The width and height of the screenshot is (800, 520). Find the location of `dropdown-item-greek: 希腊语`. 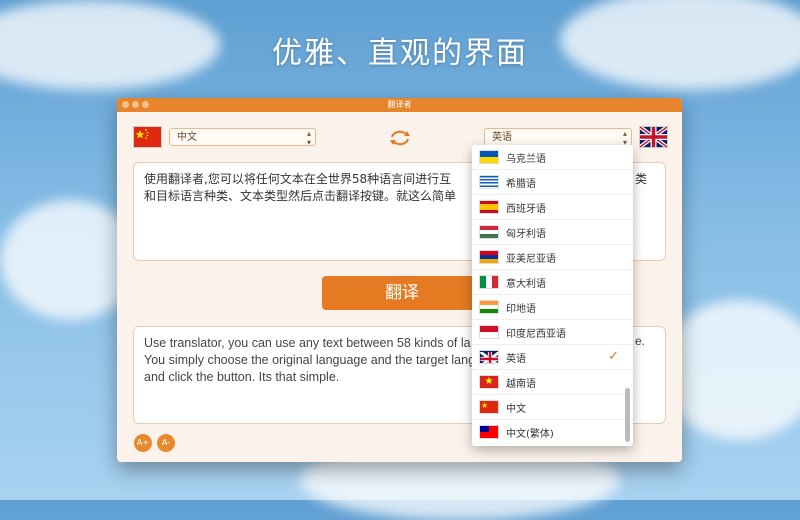

dropdown-item-greek: 希腊语 is located at coordinates (552, 182).